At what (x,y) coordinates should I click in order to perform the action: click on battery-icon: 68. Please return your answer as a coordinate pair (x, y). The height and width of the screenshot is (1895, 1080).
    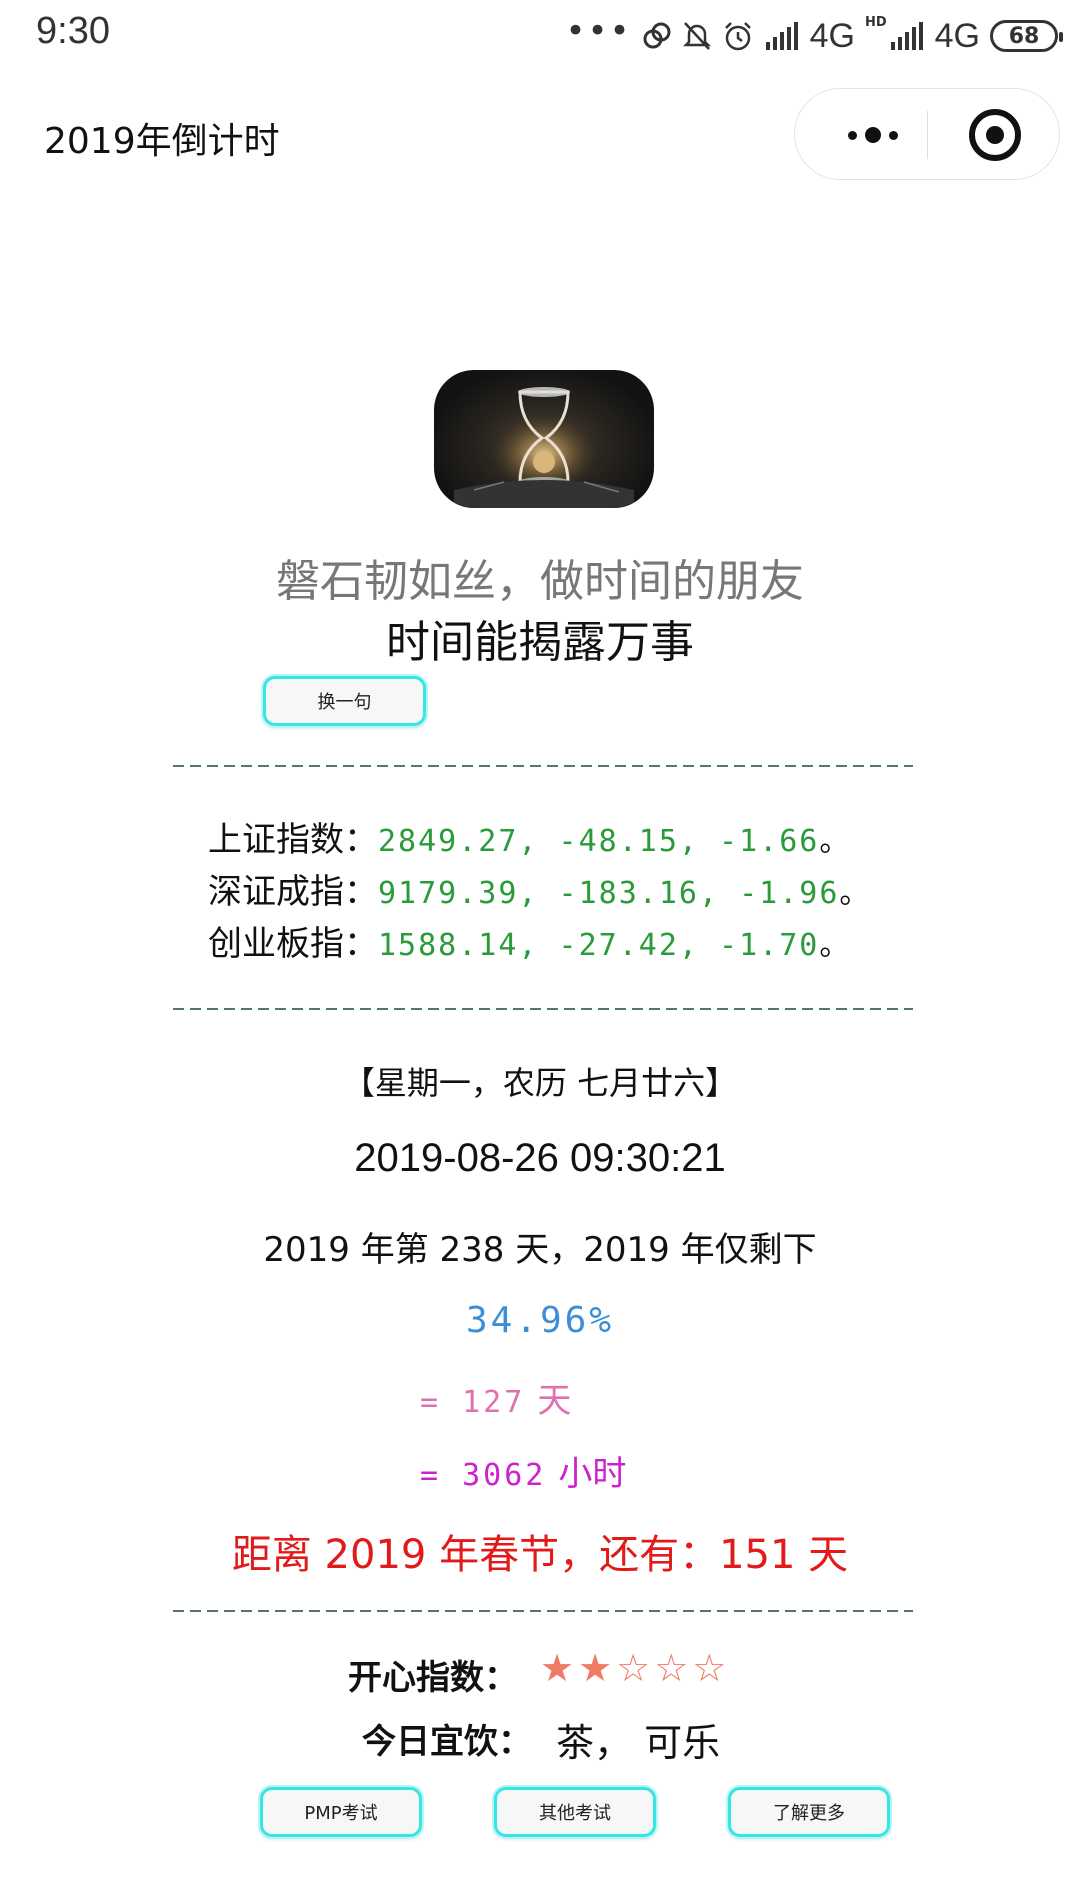
    Looking at the image, I should click on (1026, 36).